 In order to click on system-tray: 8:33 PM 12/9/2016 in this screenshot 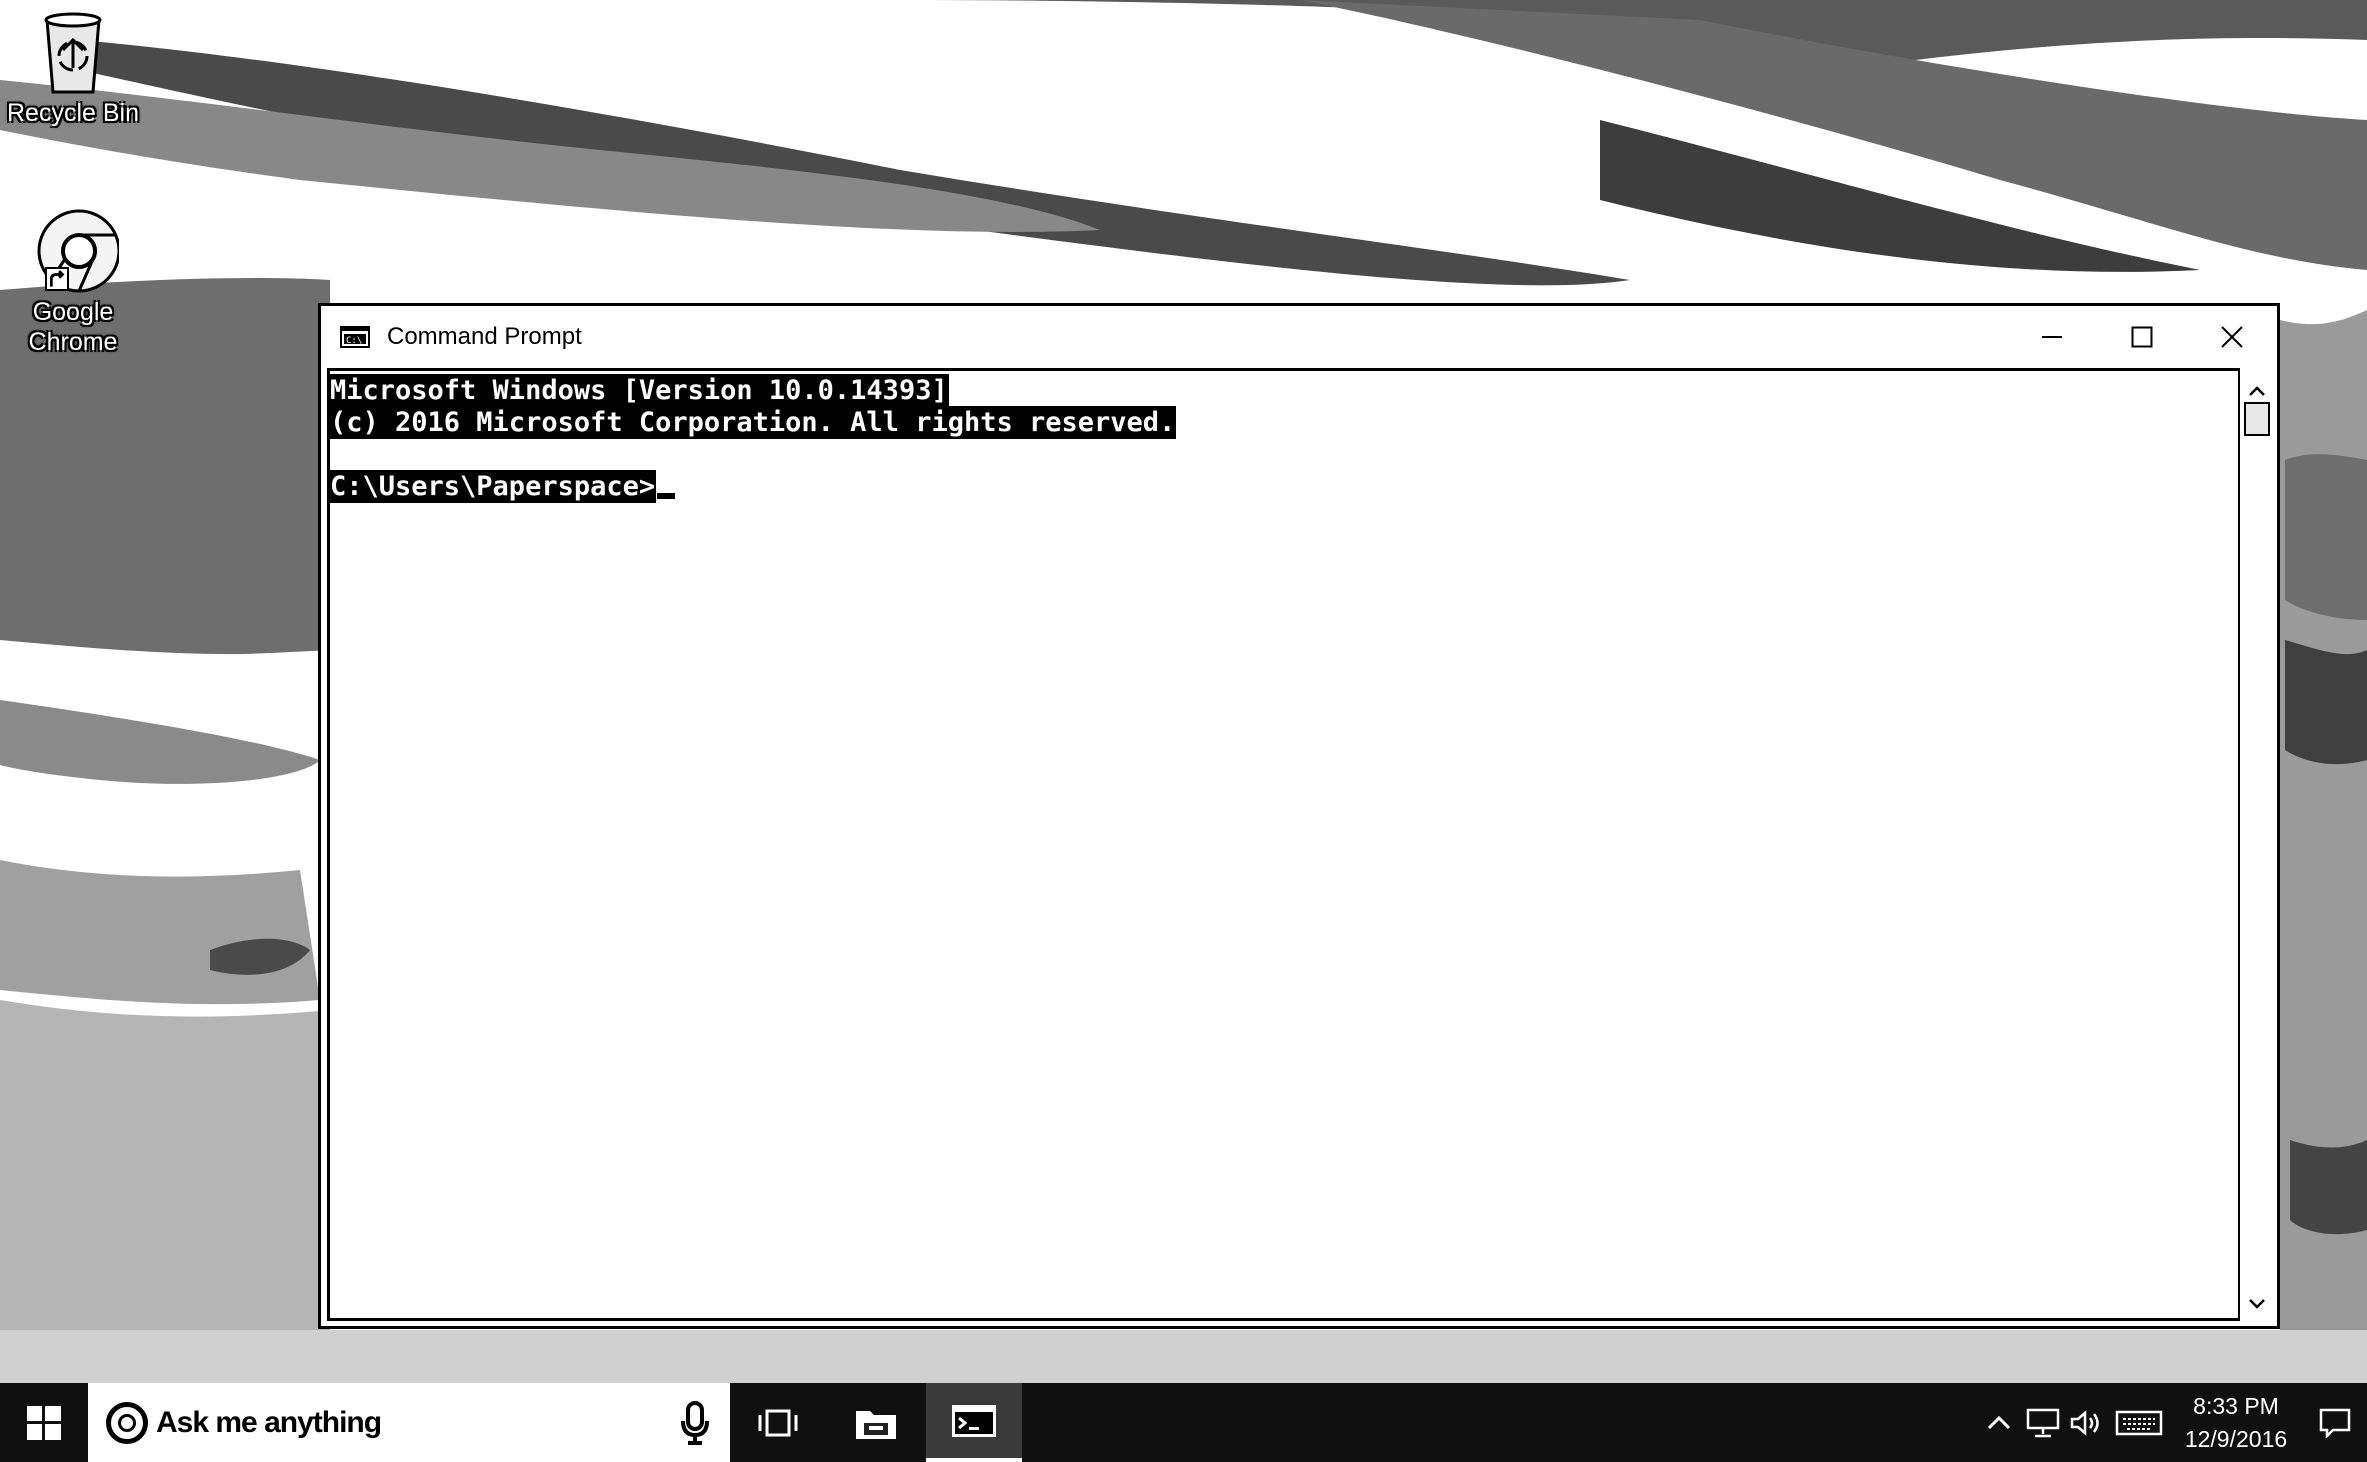, I will do `click(2172, 1422)`.